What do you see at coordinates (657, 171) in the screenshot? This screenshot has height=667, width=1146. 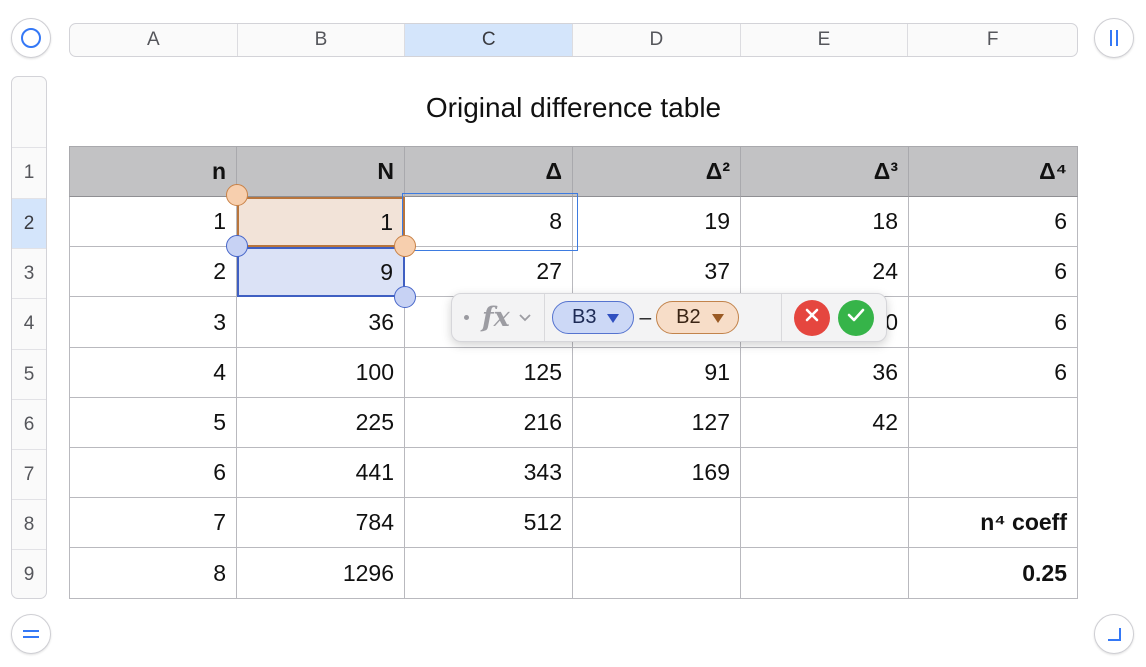 I see `header-cell-delta2: Δ²` at bounding box center [657, 171].